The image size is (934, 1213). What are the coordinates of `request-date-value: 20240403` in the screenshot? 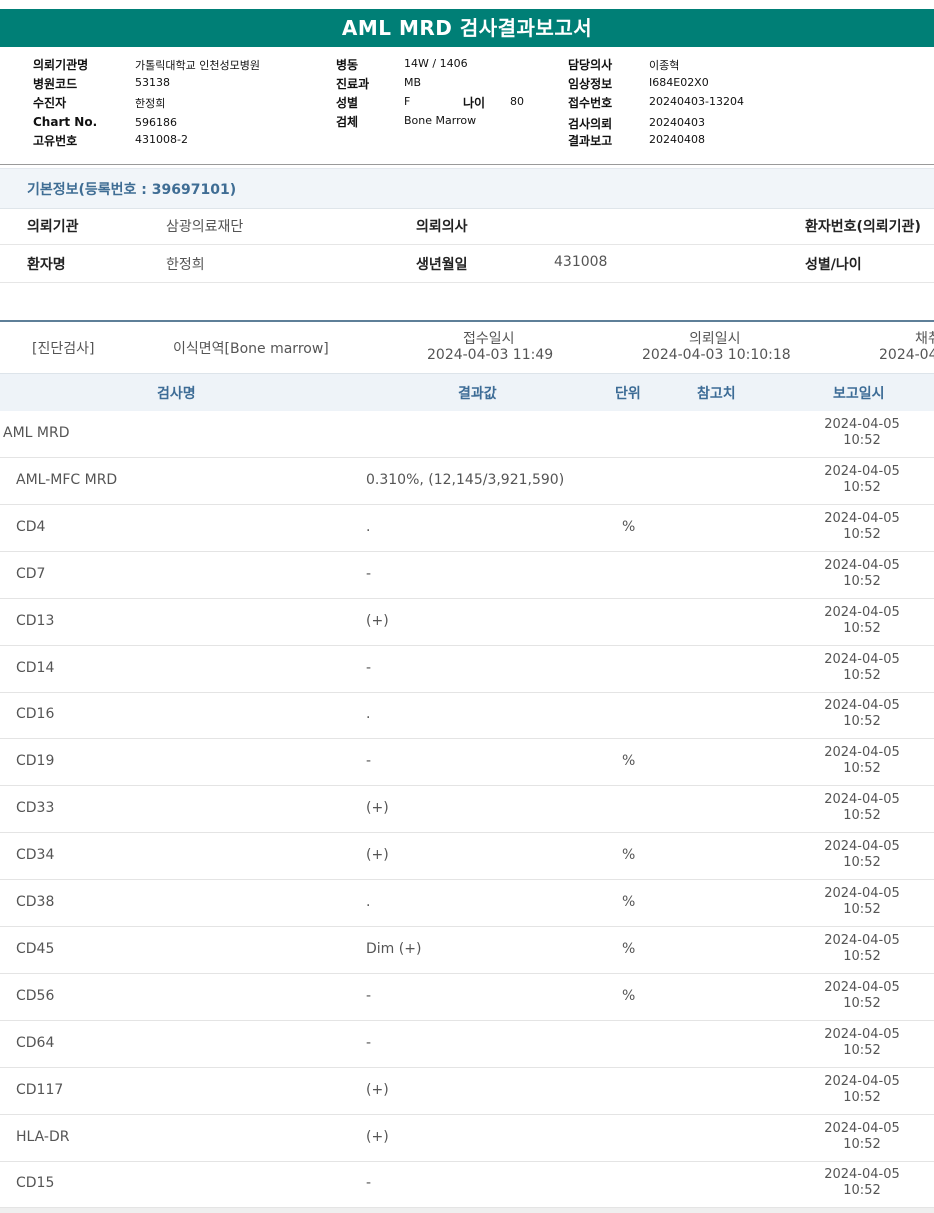 It's located at (677, 122).